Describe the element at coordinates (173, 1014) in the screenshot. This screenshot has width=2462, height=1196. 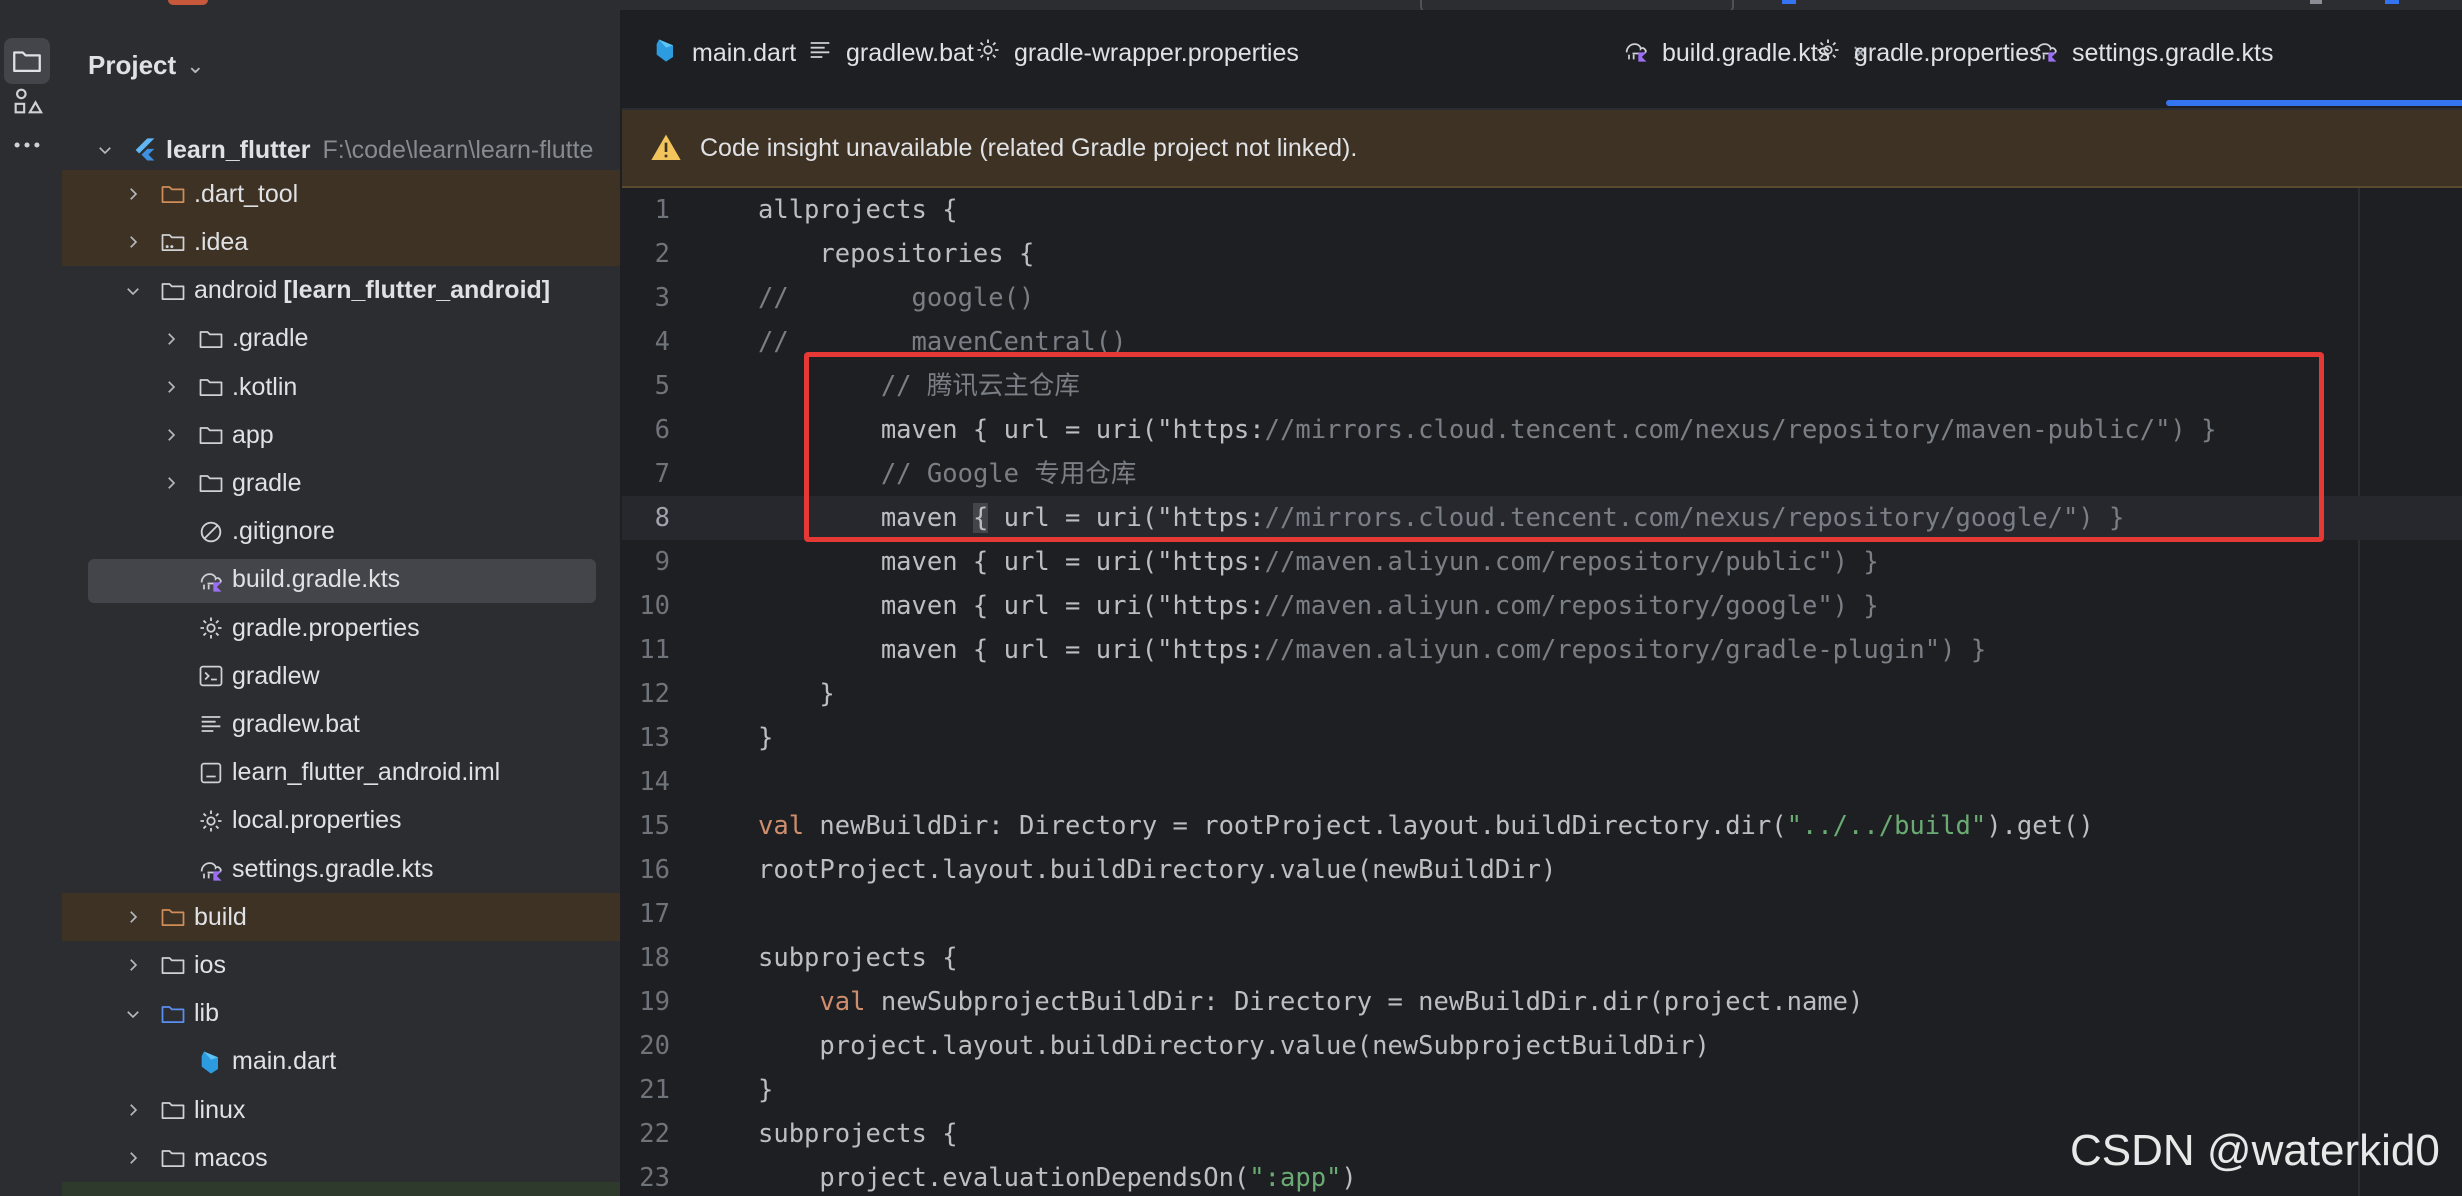
I see `source-folder-icon` at that location.